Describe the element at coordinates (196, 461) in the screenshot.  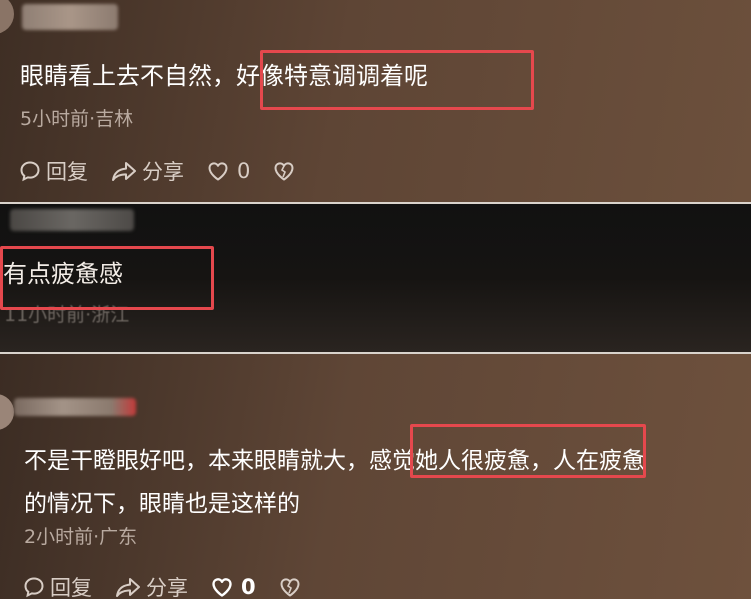
I see `comment-text-plain: 不是干瞪眼好吧，本来眼睛就大，` at that location.